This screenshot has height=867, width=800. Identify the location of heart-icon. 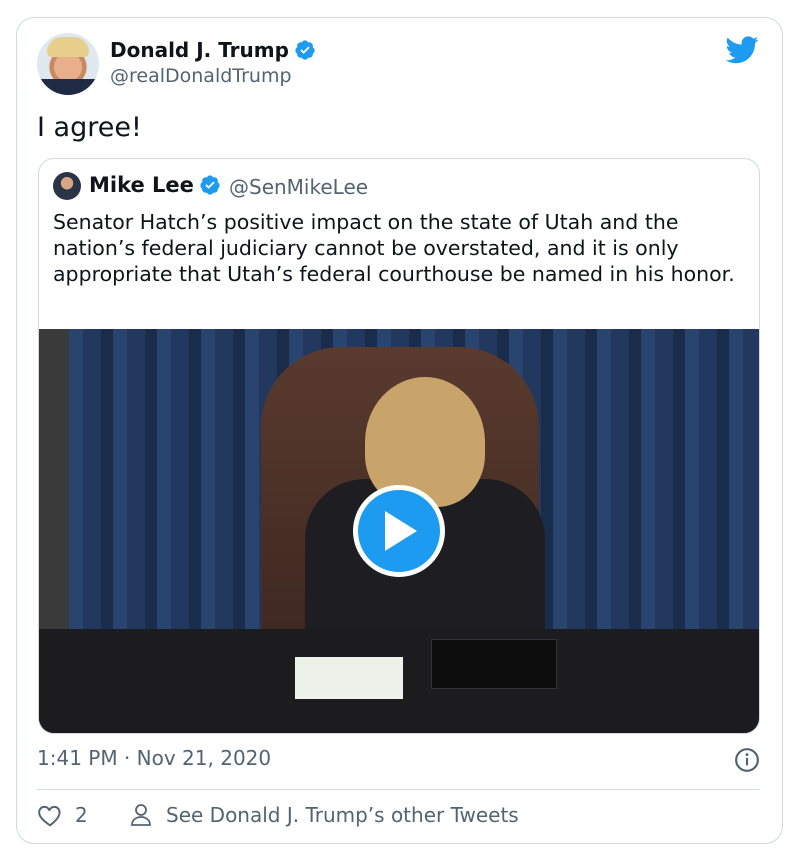
(50, 815).